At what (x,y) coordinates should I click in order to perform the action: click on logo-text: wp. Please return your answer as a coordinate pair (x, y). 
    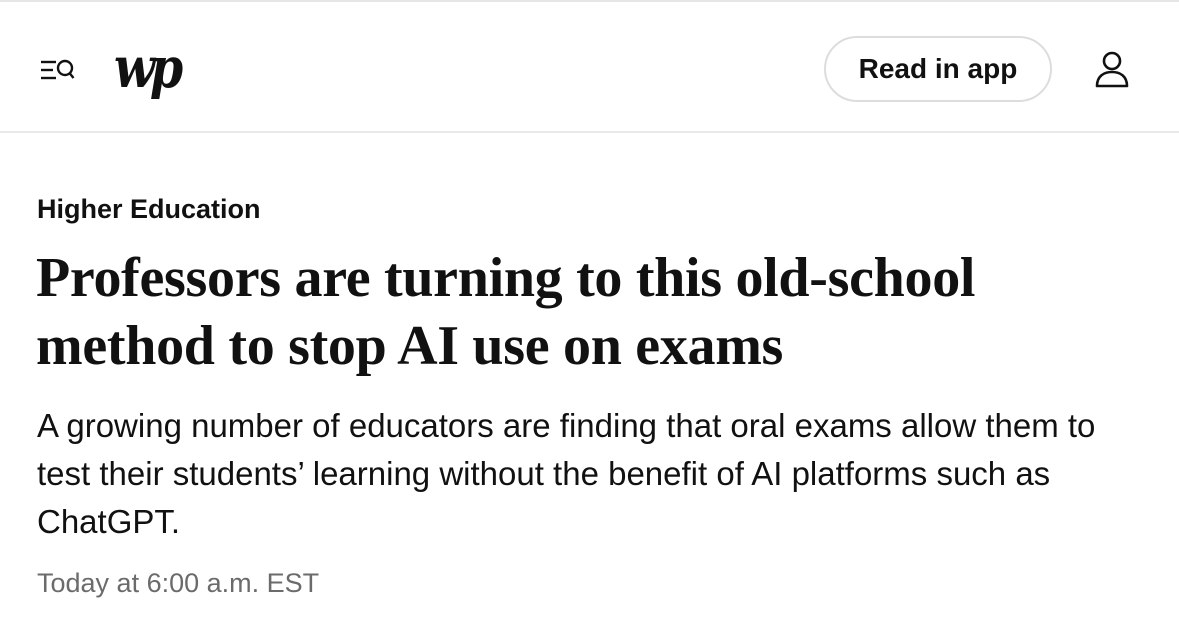
    Looking at the image, I should click on (148, 68).